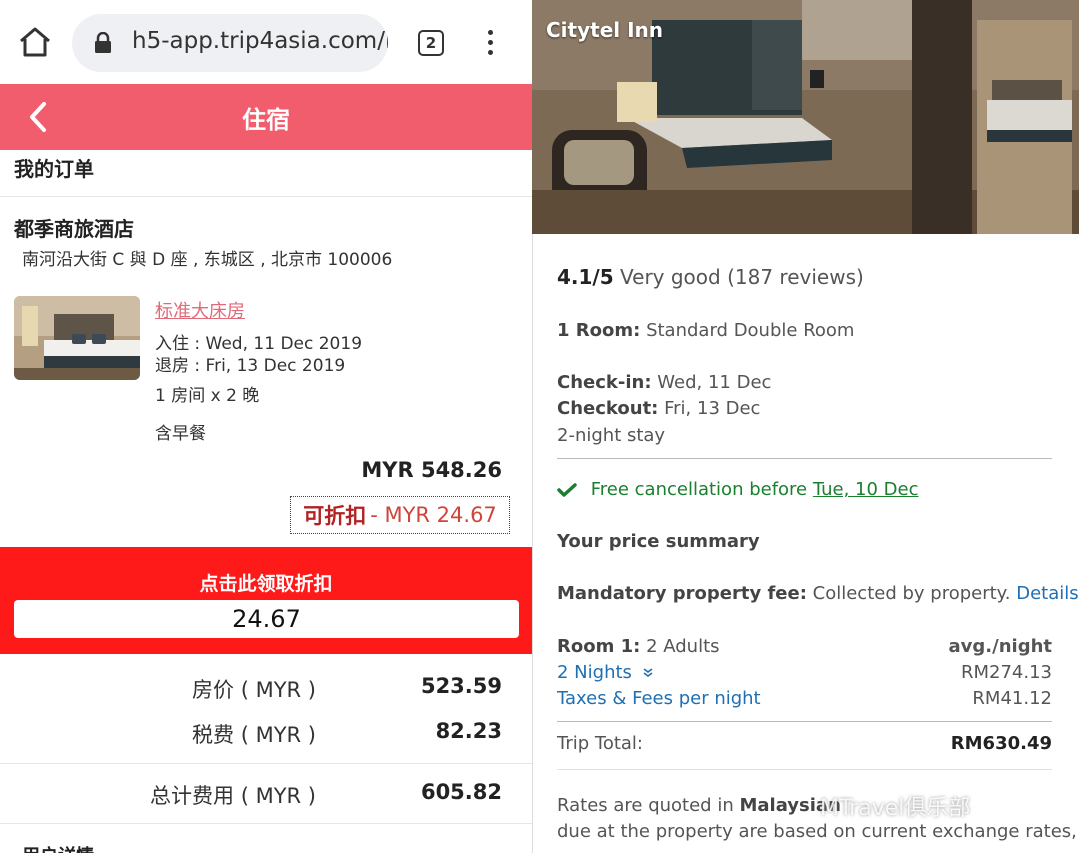 The height and width of the screenshot is (853, 1080). I want to click on discount-badge: 可折扣 - MYR 24.67, so click(400, 515).